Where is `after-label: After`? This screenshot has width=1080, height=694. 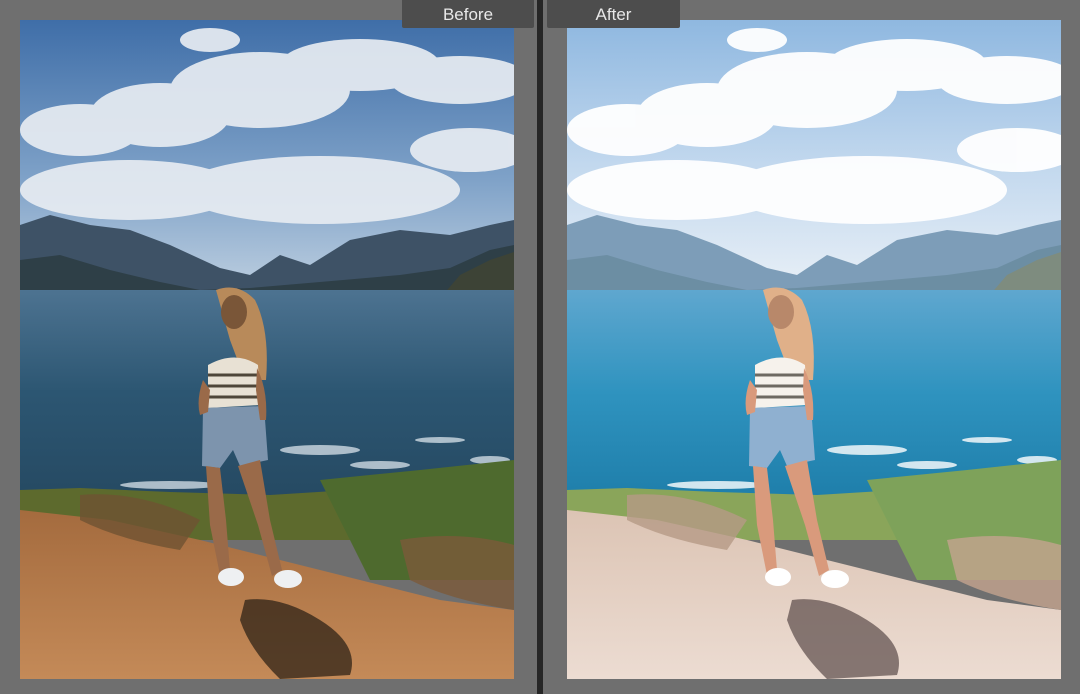
after-label: After is located at coordinates (613, 14).